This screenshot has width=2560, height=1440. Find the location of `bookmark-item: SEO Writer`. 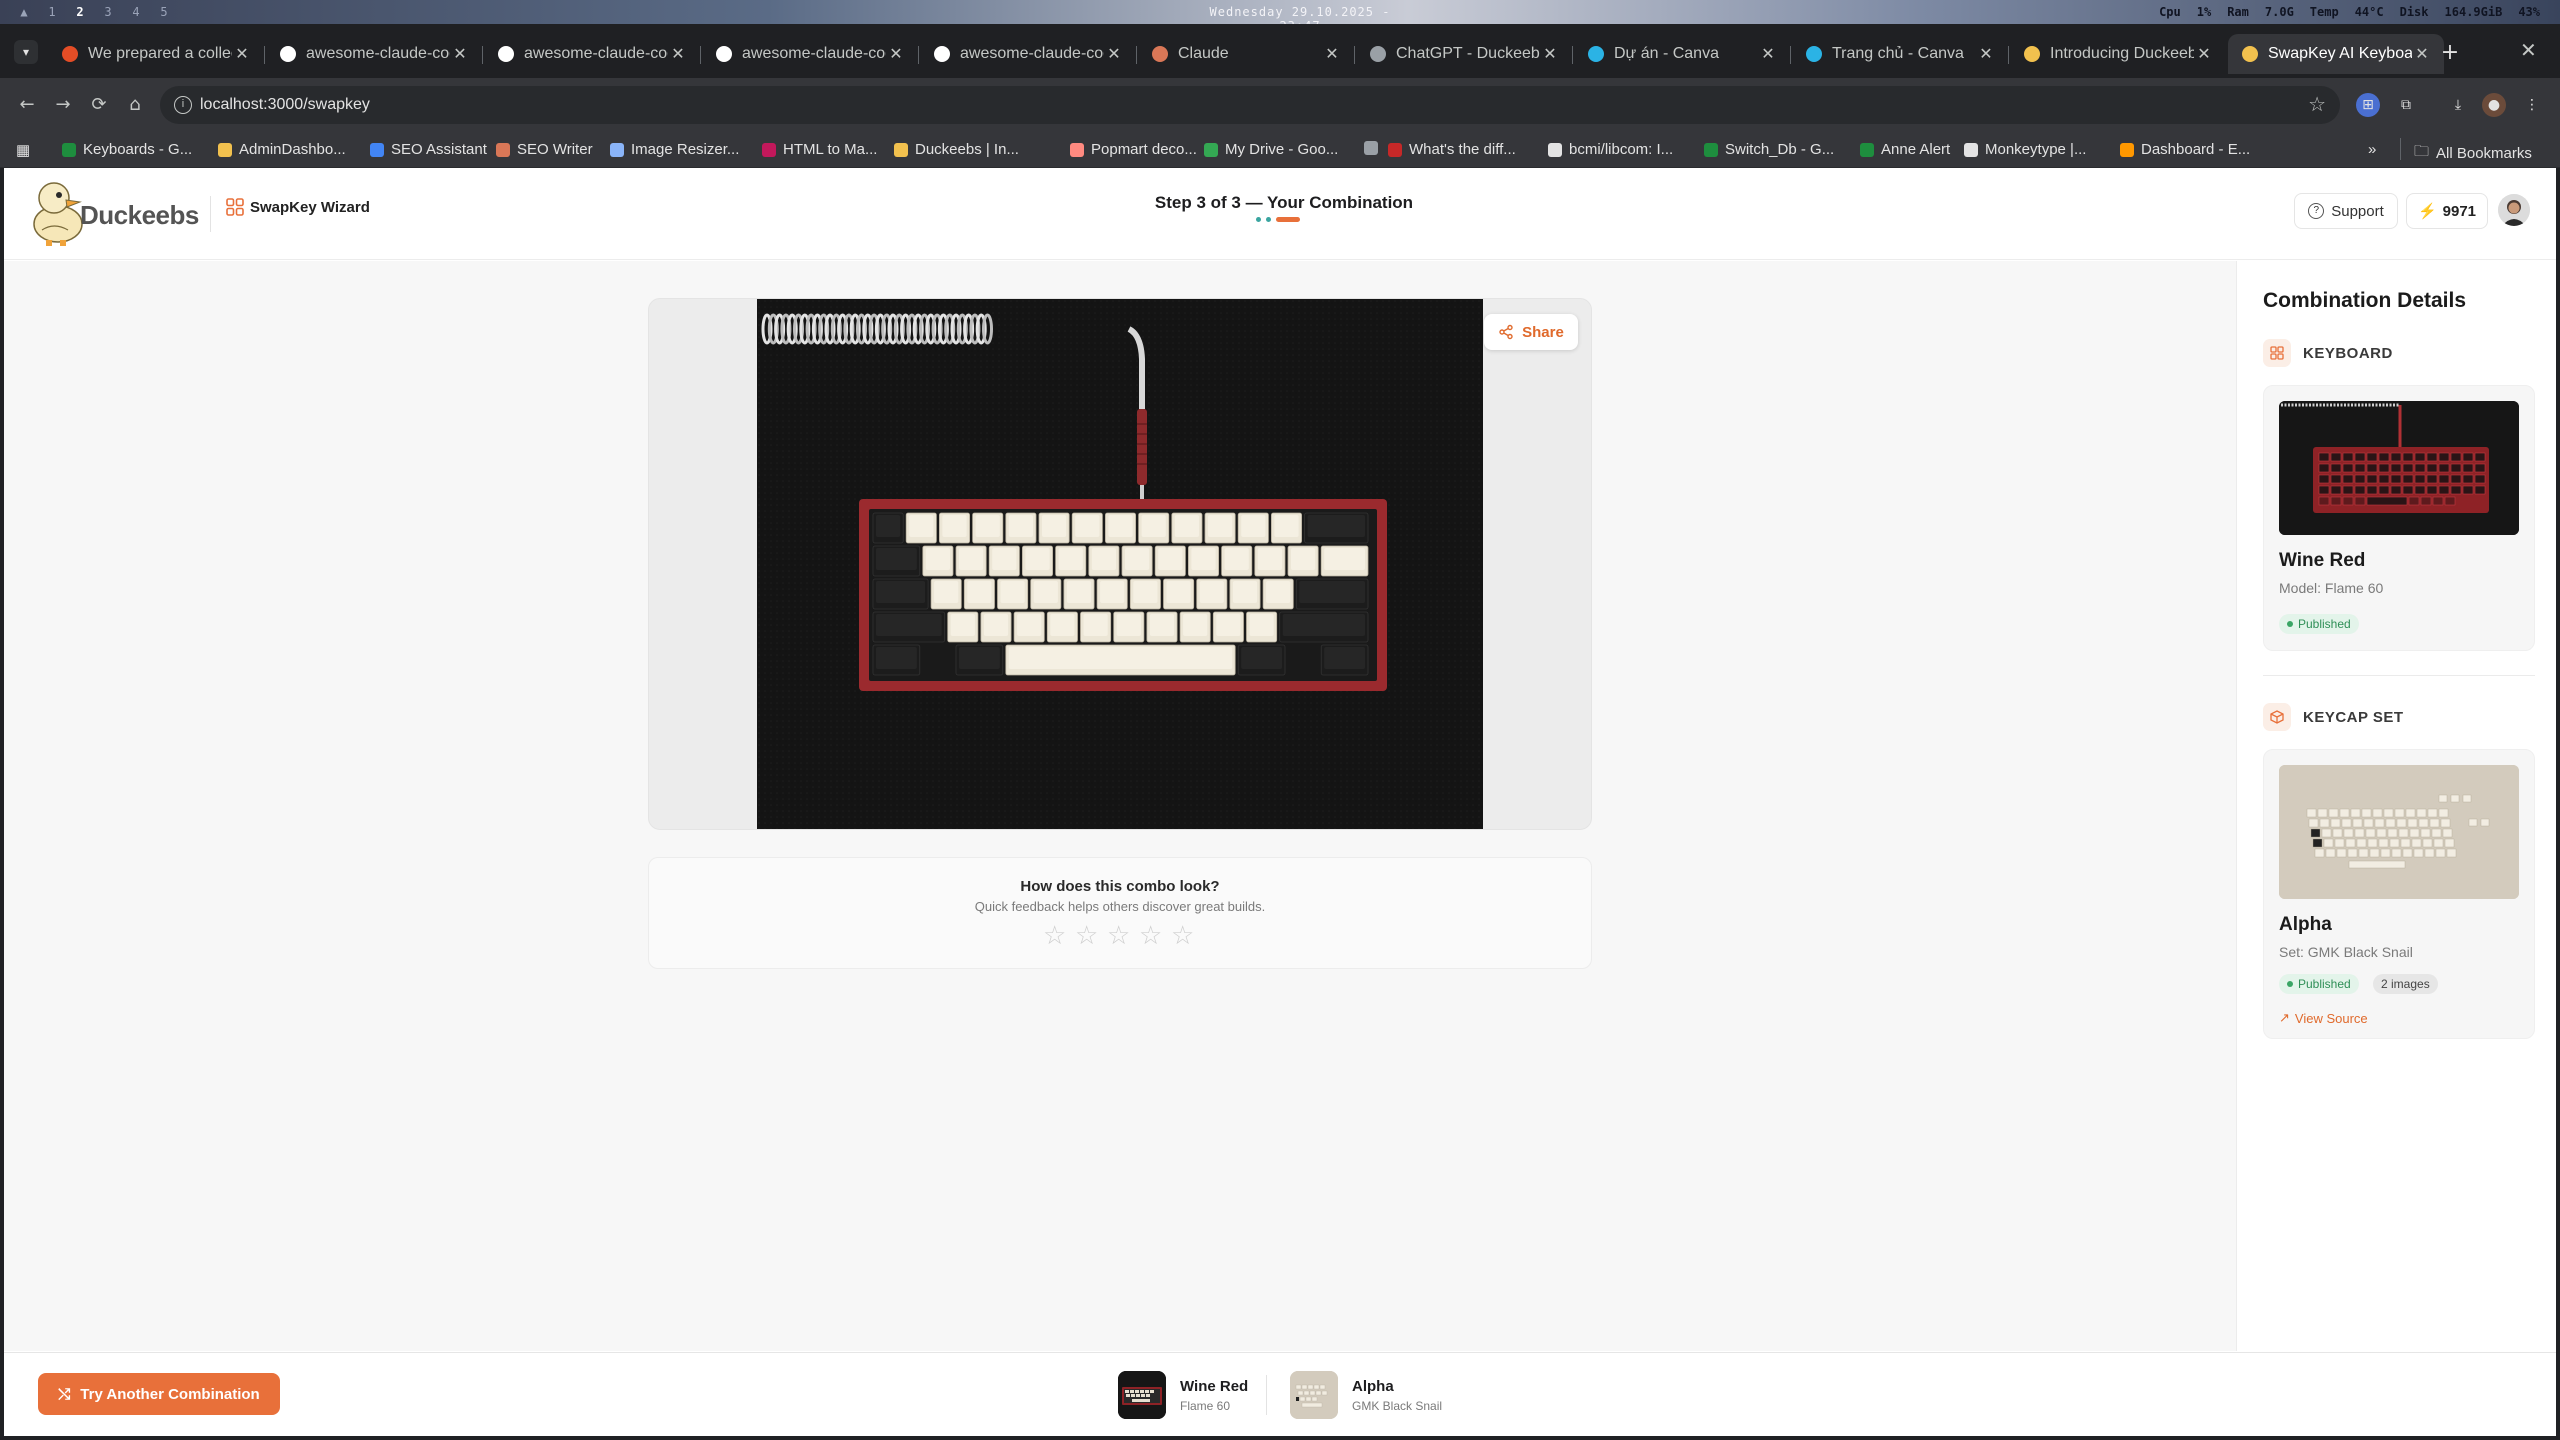

bookmark-item: SEO Writer is located at coordinates (544, 149).